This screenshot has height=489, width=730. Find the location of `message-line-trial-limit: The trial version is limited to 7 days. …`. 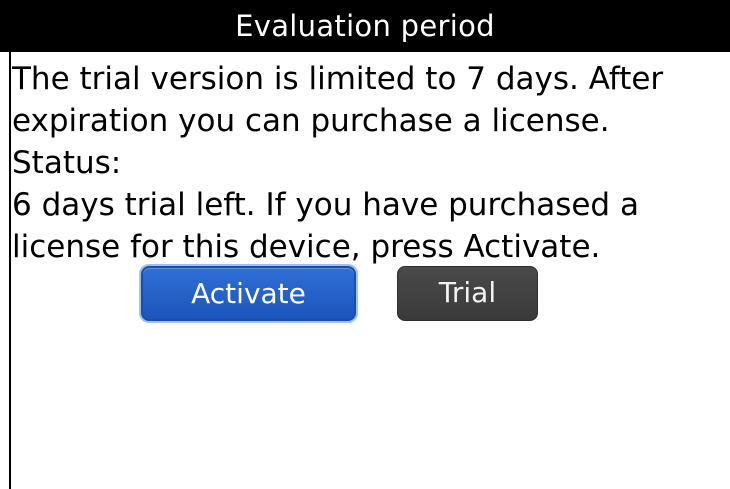

message-line-trial-limit: The trial version is limited to 7 days. … is located at coordinates (338, 79).